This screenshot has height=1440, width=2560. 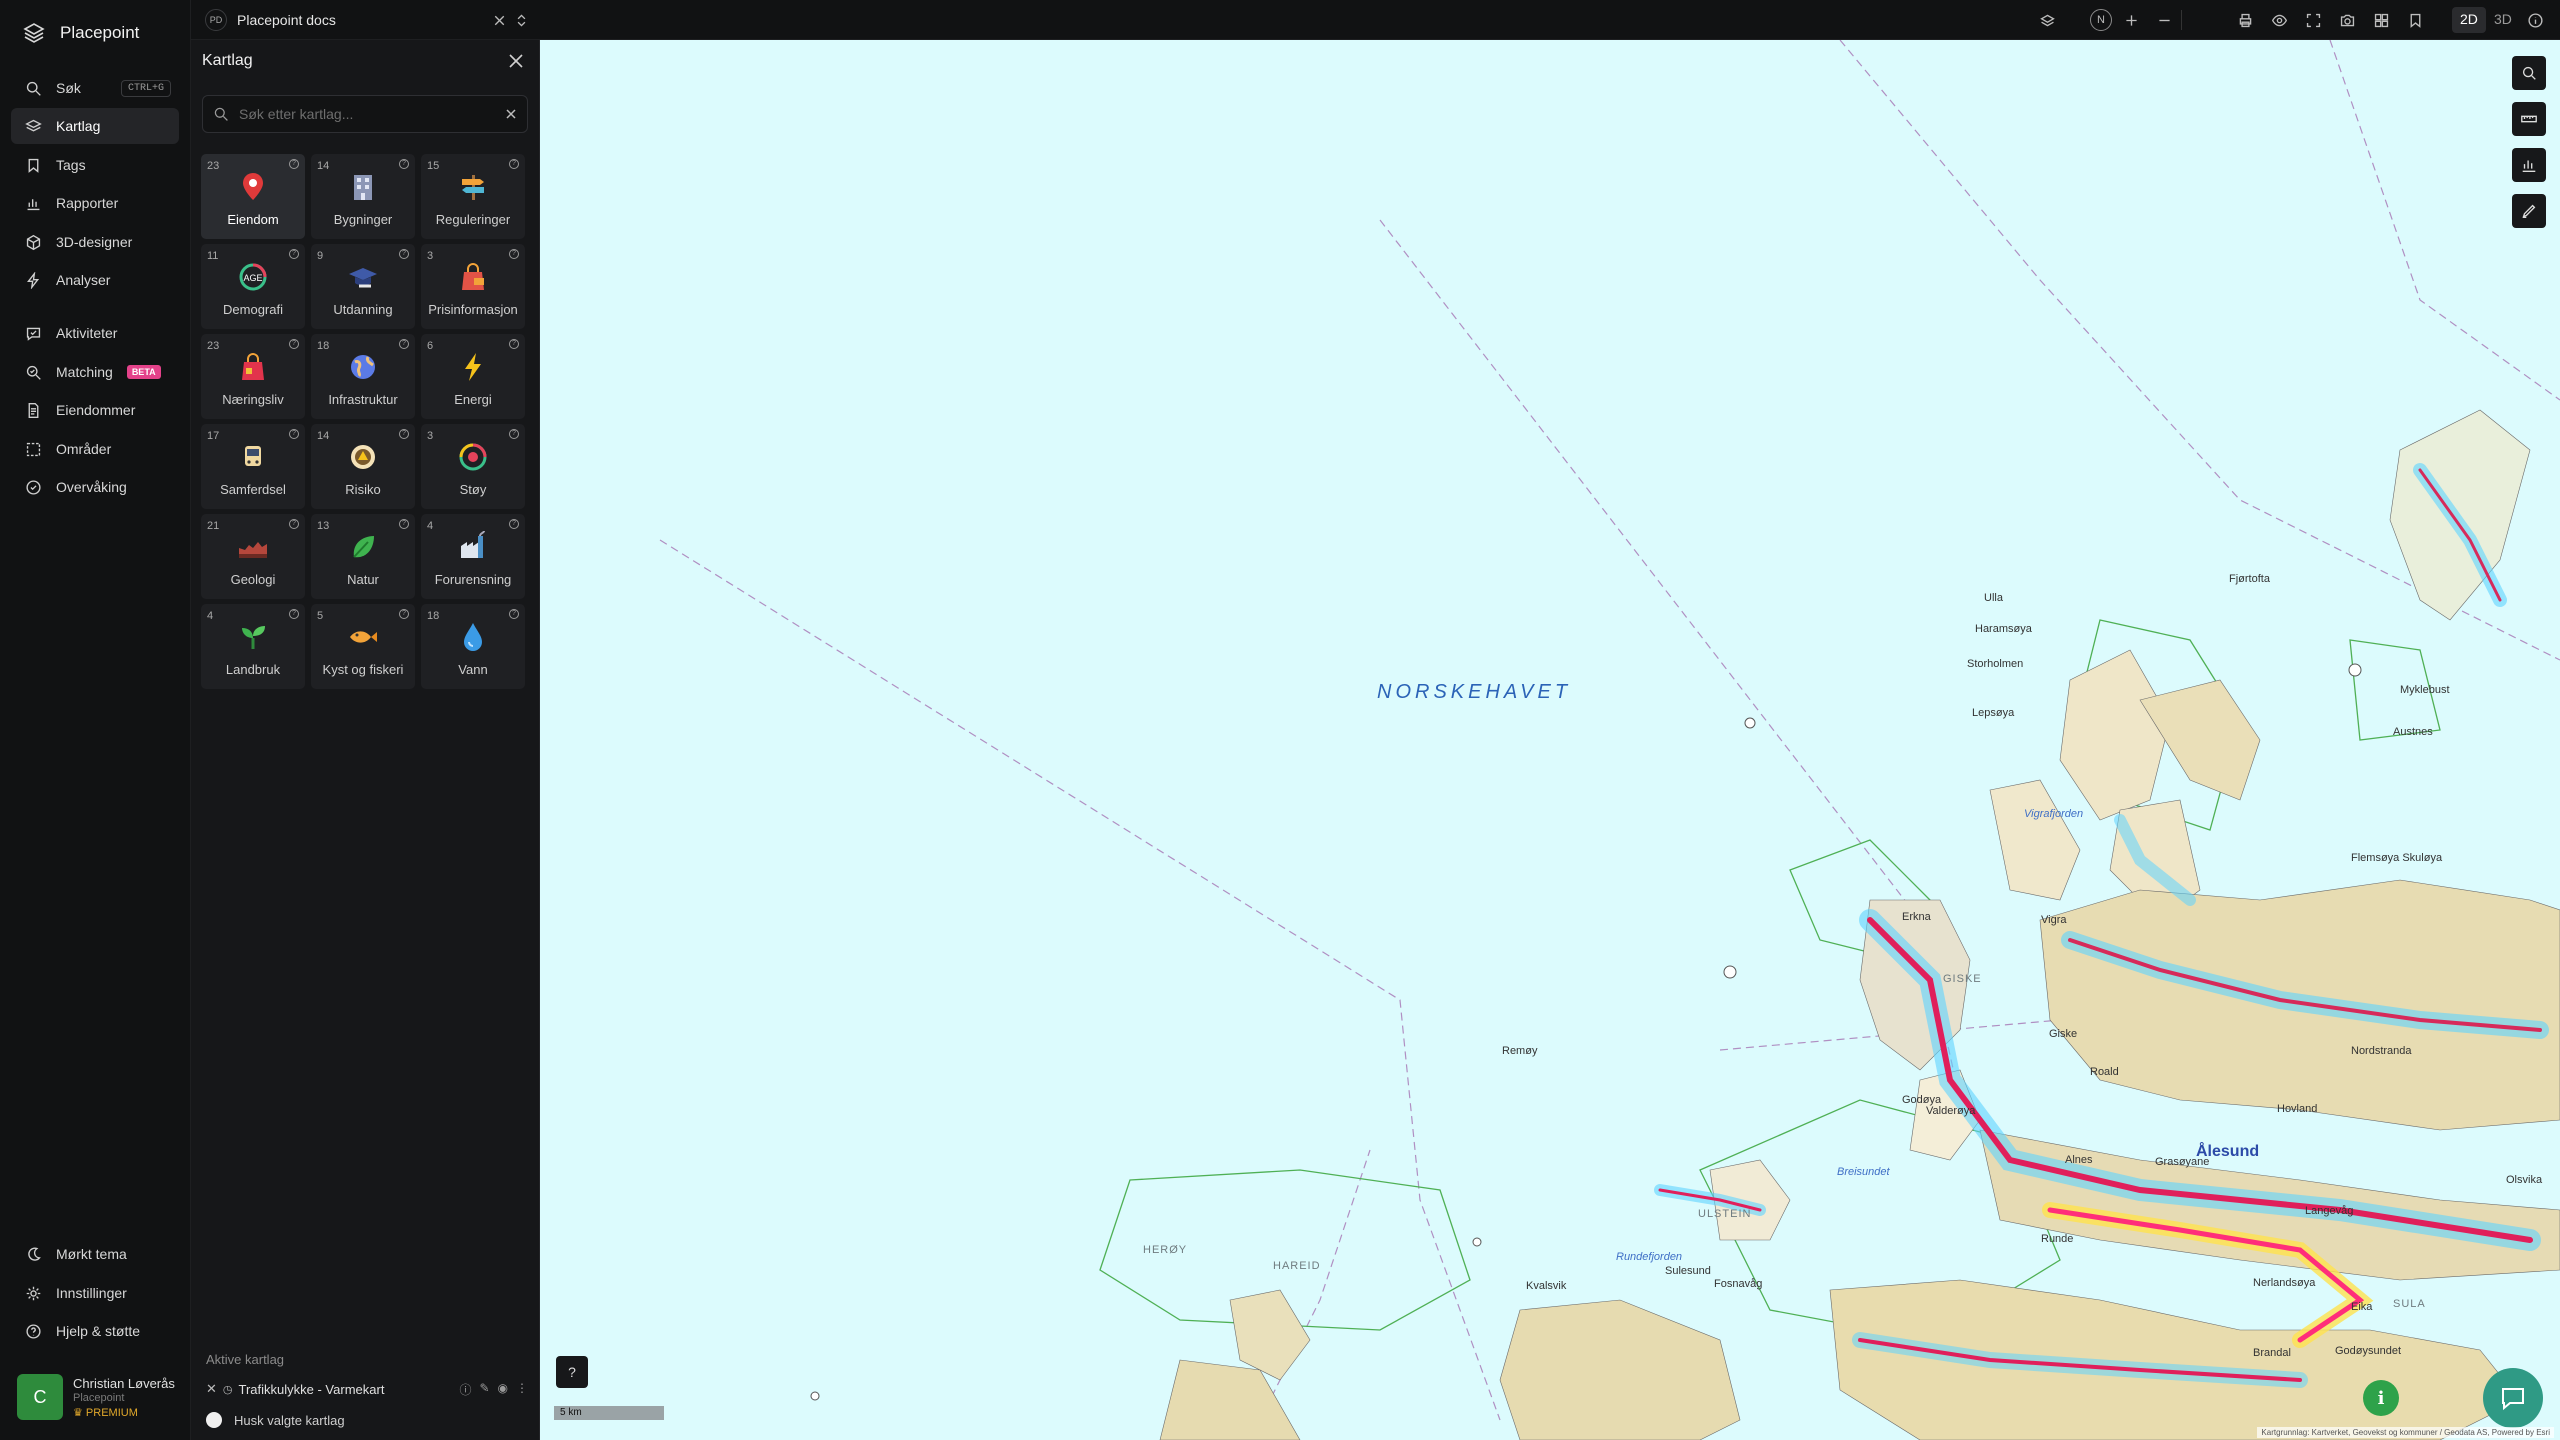 What do you see at coordinates (2529, 211) in the screenshot?
I see `draw-tool` at bounding box center [2529, 211].